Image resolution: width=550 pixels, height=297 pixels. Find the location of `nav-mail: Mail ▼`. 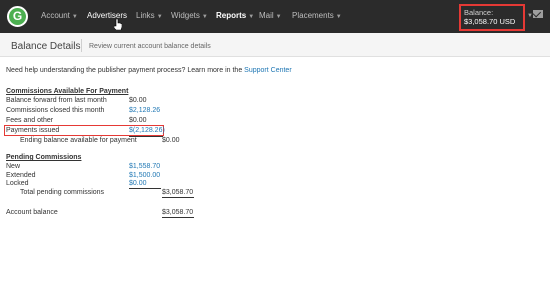

nav-mail: Mail ▼ is located at coordinates (270, 15).